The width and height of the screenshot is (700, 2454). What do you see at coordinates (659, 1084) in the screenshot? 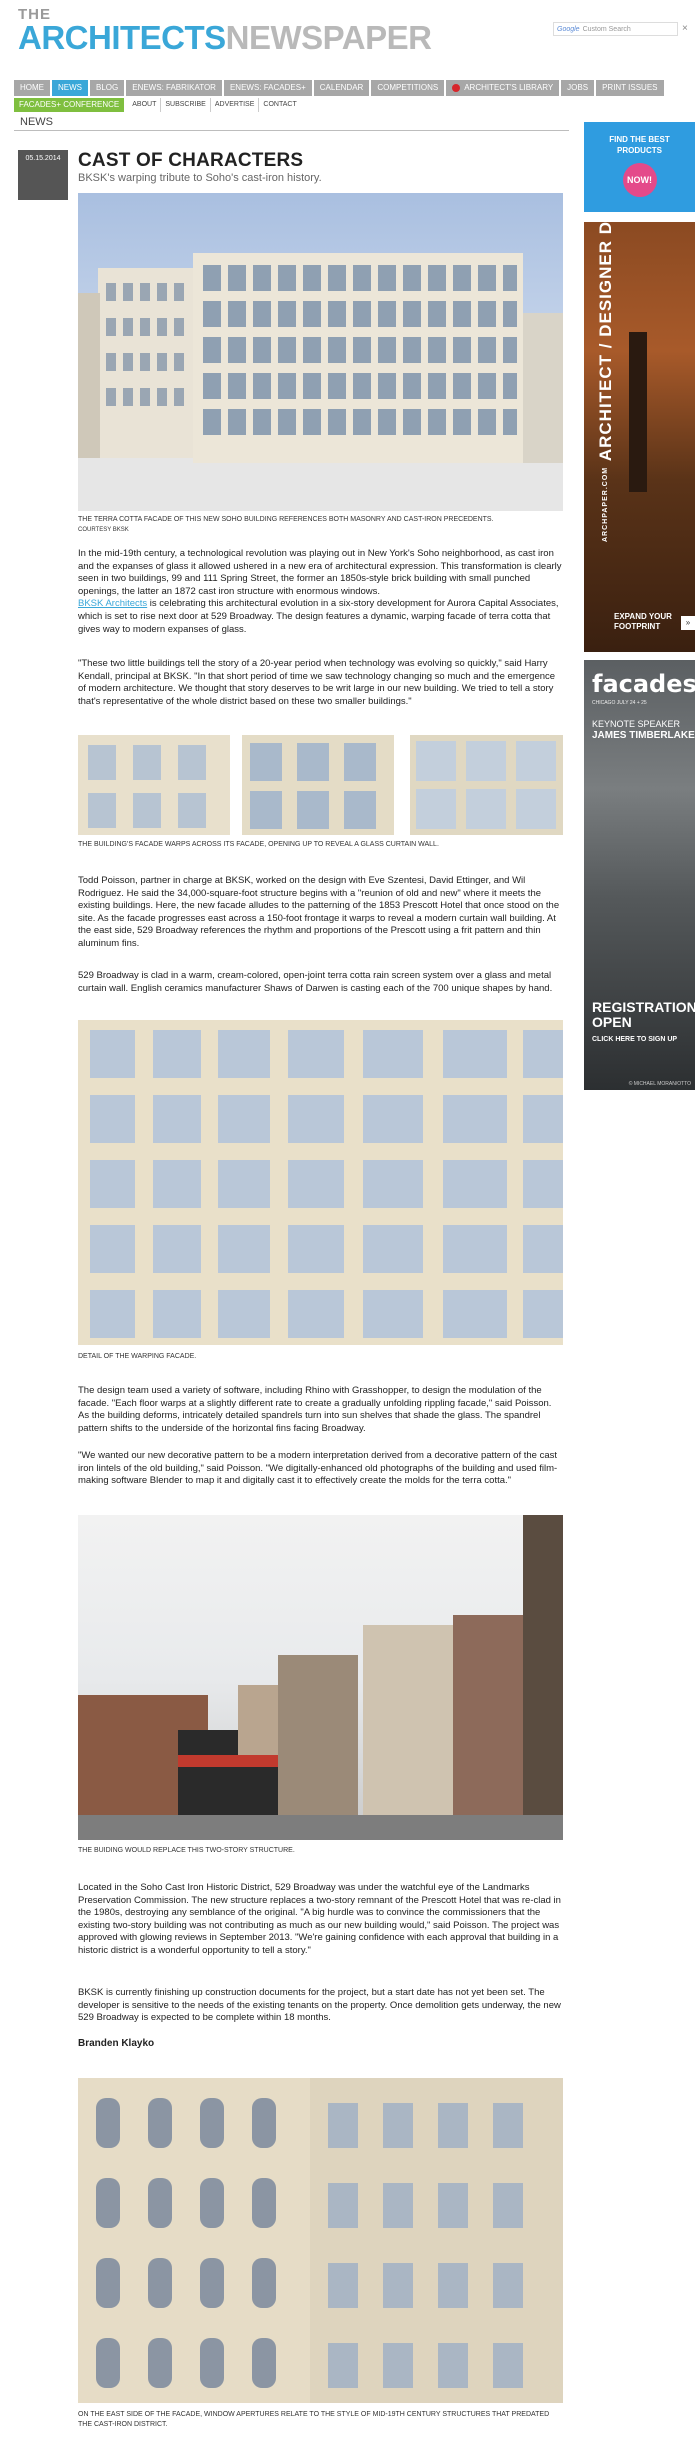
I see `ad-photo-credit: © MICHAEL MORAN/OTTO` at bounding box center [659, 1084].